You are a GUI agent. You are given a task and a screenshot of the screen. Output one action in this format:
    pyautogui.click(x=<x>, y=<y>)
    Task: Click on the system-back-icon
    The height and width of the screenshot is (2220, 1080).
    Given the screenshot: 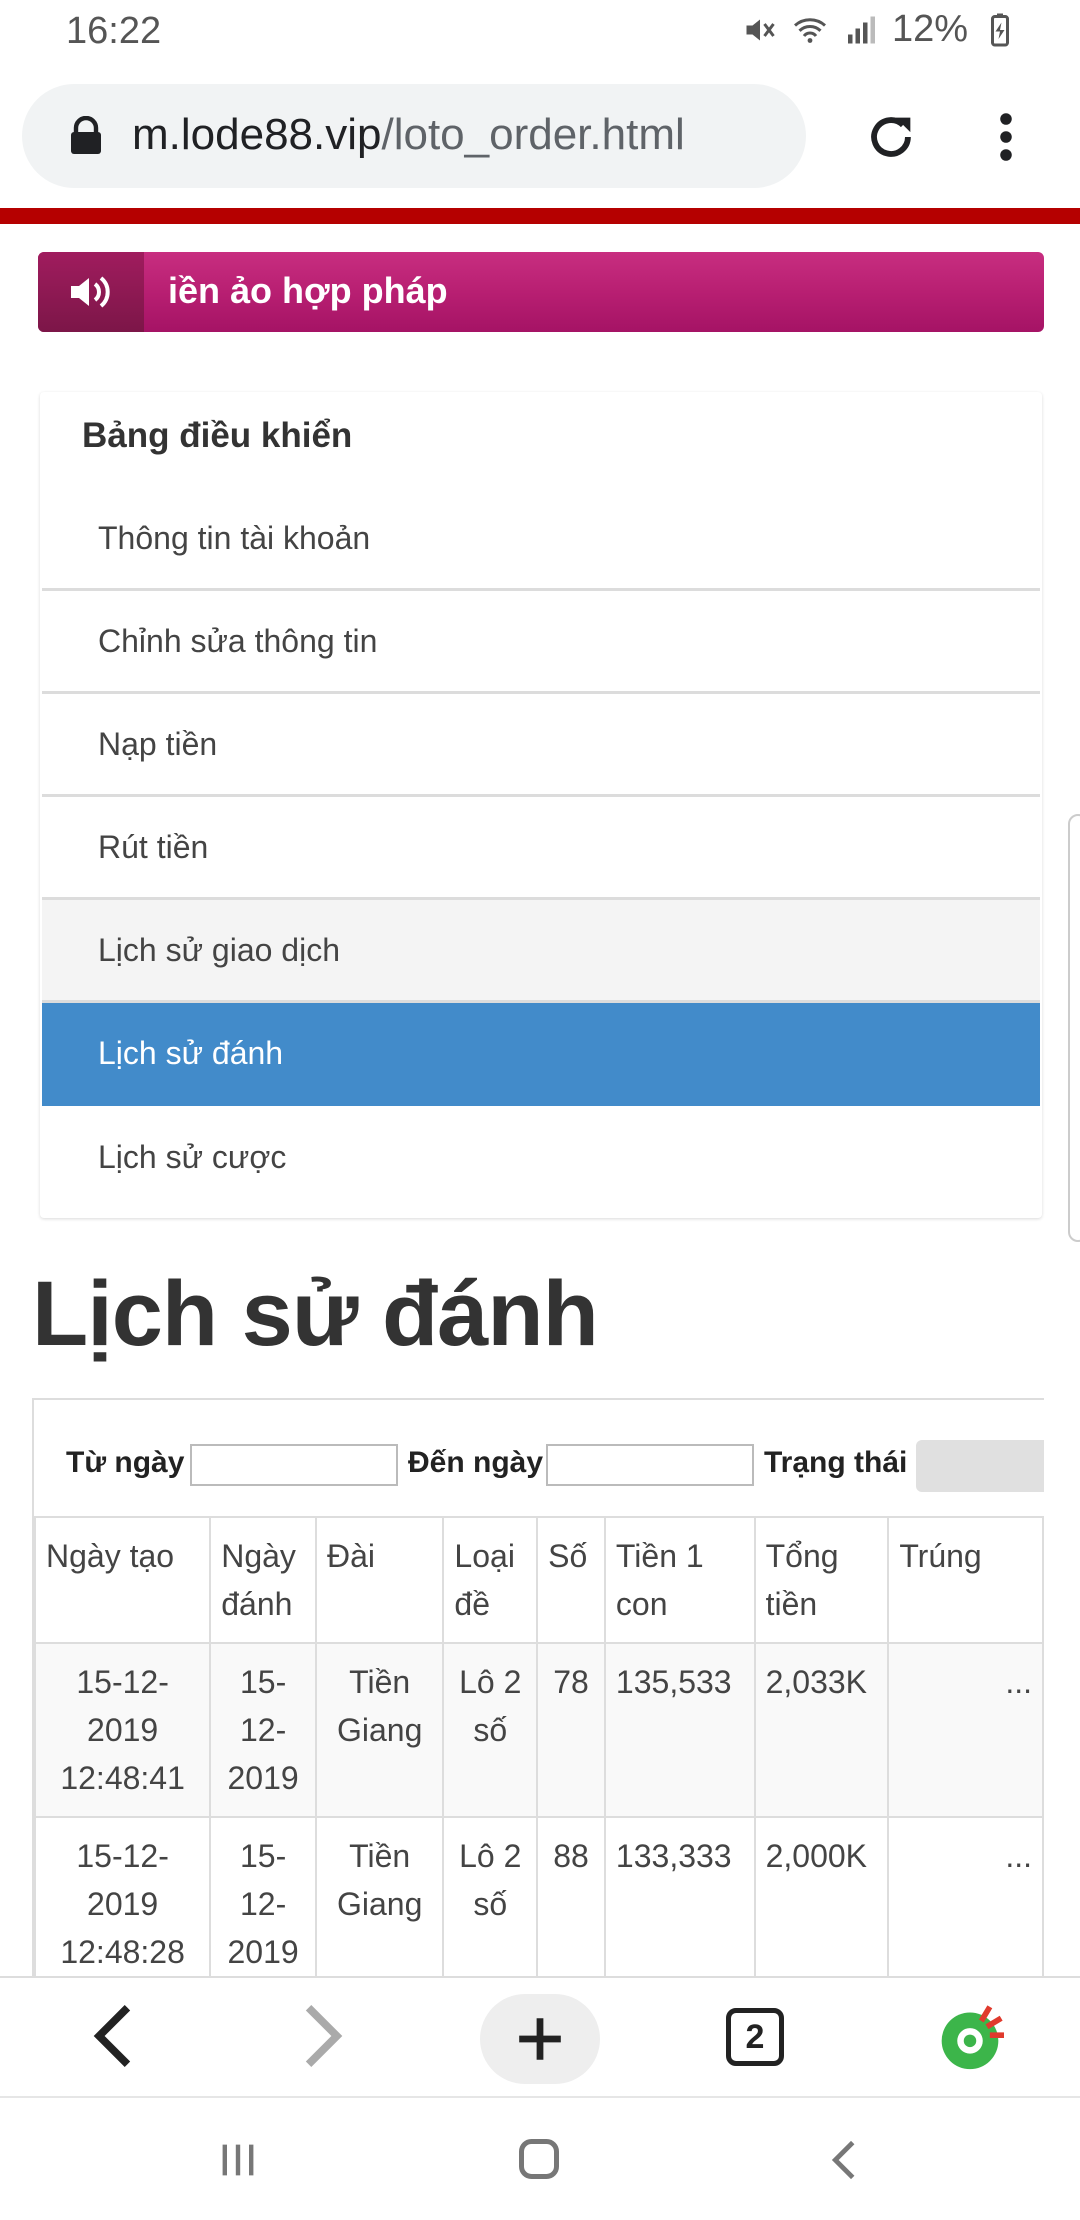 What is the action you would take?
    pyautogui.click(x=844, y=2160)
    